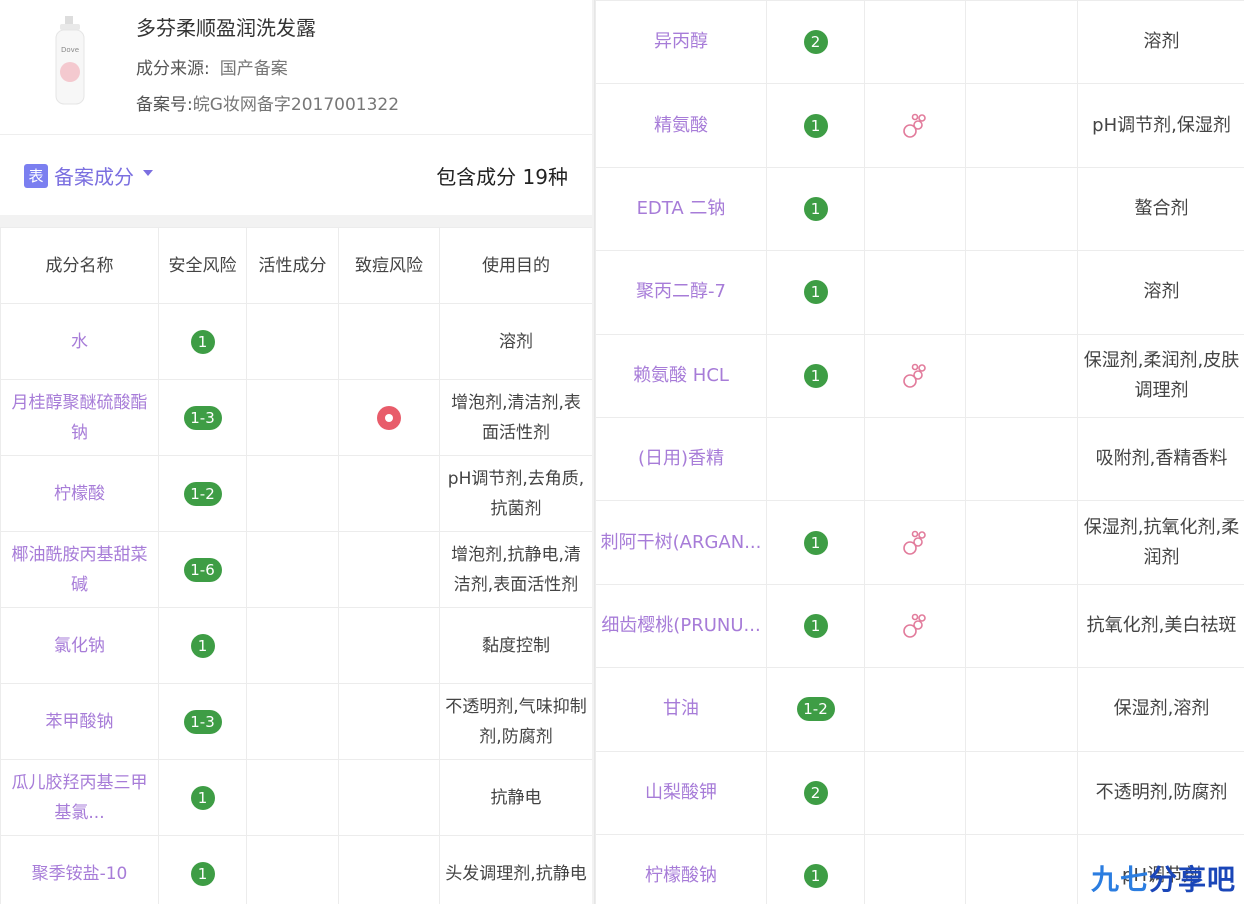 Image resolution: width=1244 pixels, height=904 pixels. I want to click on purpose-cell: pH调节剂,保湿剂, so click(1160, 125).